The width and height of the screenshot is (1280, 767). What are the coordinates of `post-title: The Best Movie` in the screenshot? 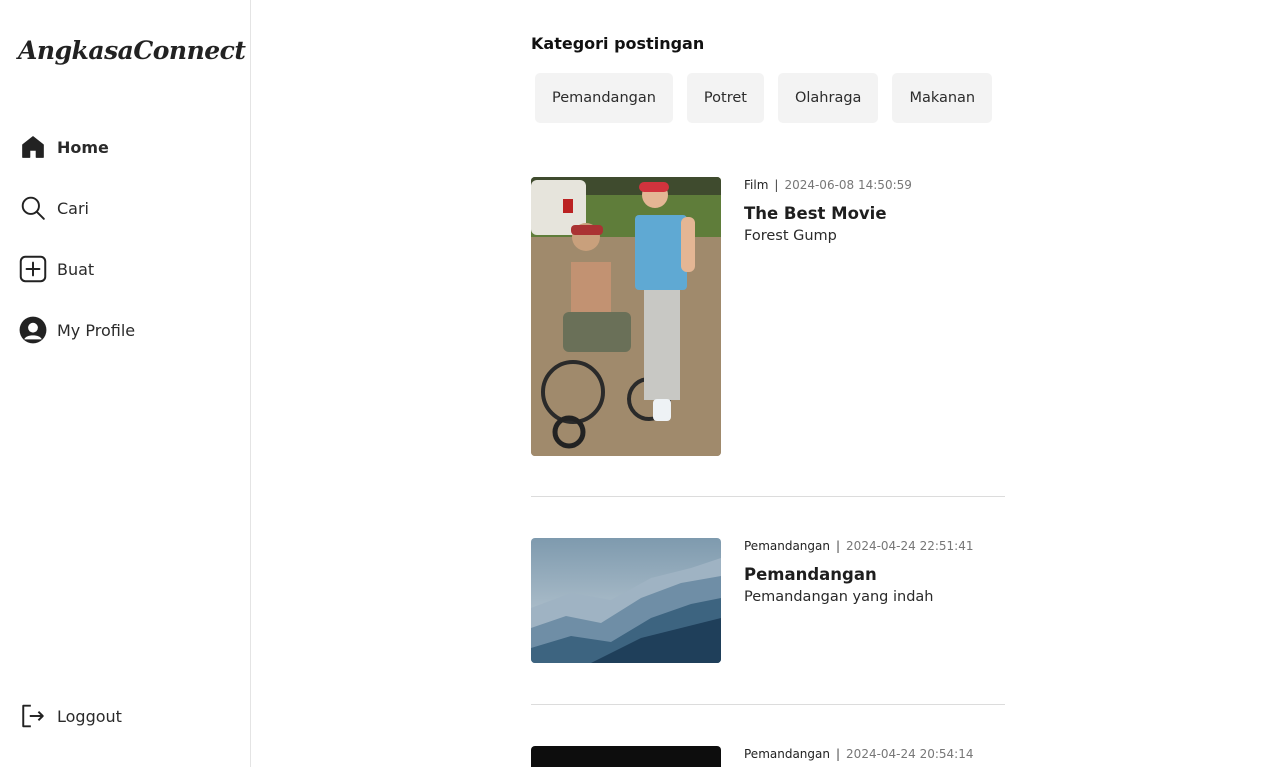 It's located at (874, 213).